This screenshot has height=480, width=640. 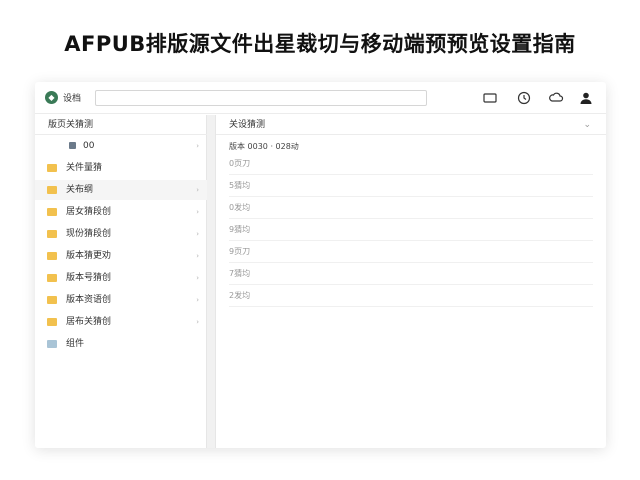 I want to click on main-subheader: 版本 0030 · 028动, so click(x=264, y=146).